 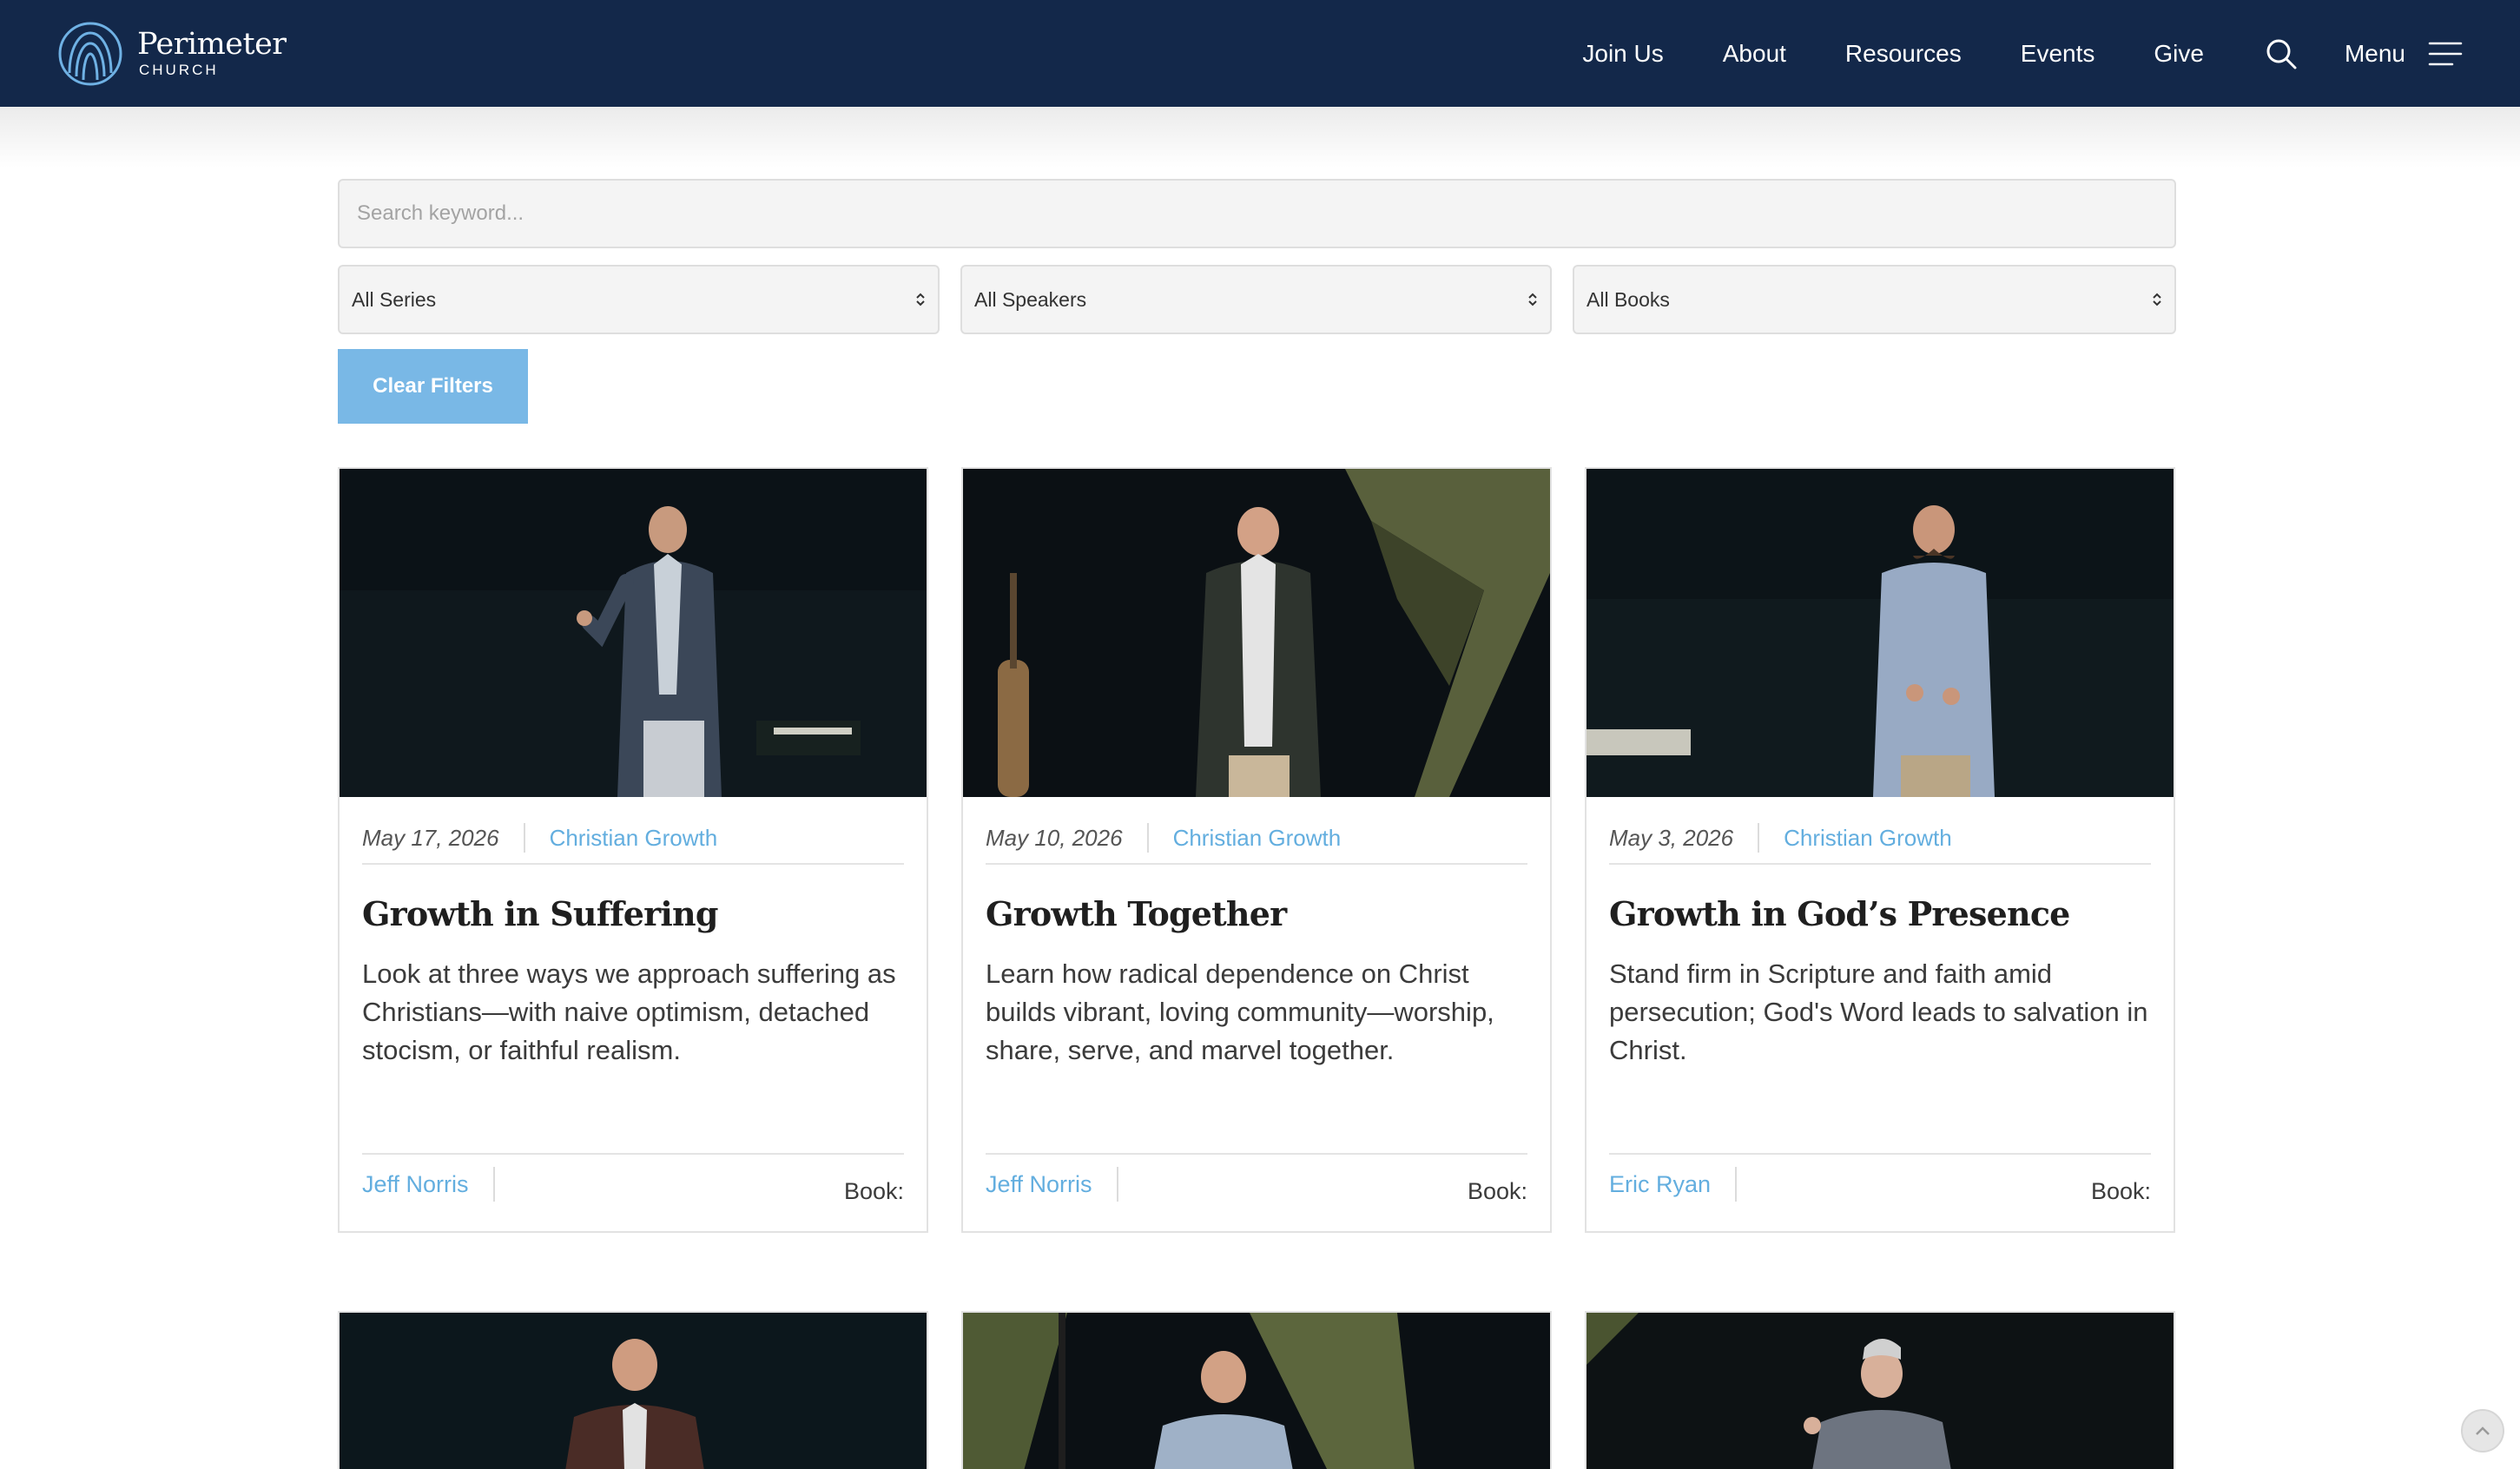 I want to click on logo-text: Perimeter CHURCH, so click(x=212, y=54).